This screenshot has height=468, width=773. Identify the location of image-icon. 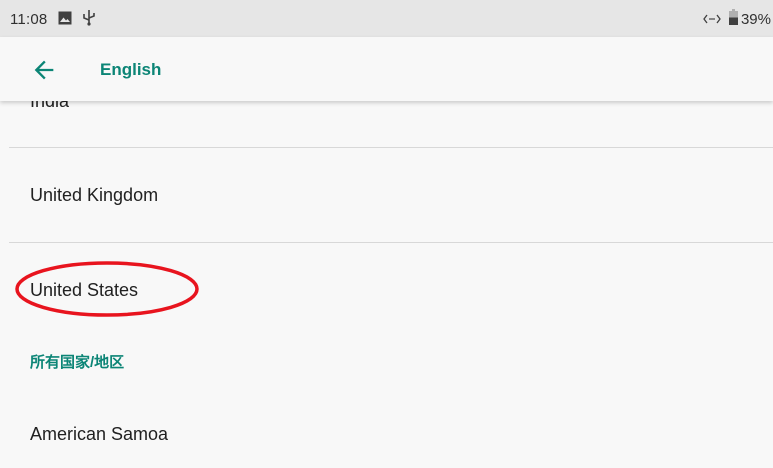
(65, 20).